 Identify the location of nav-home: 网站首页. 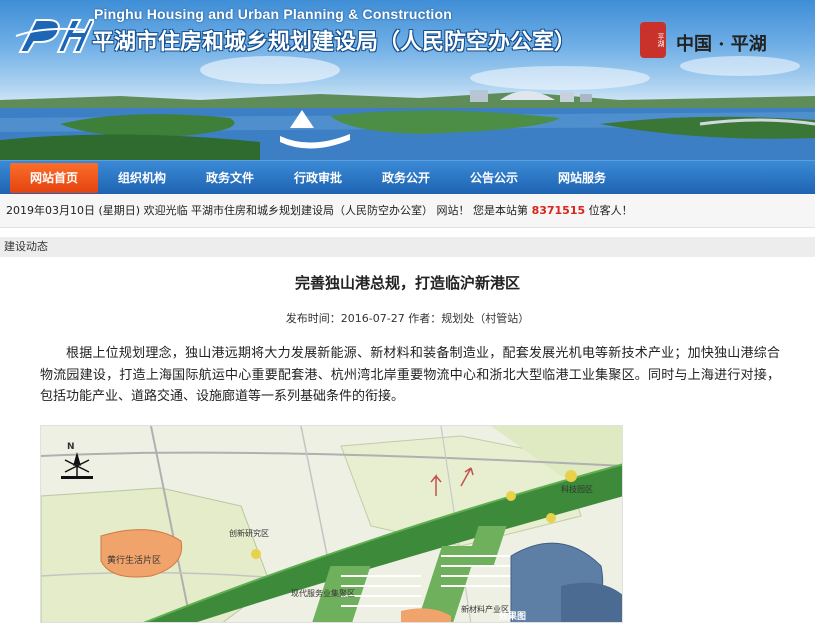
(54, 178).